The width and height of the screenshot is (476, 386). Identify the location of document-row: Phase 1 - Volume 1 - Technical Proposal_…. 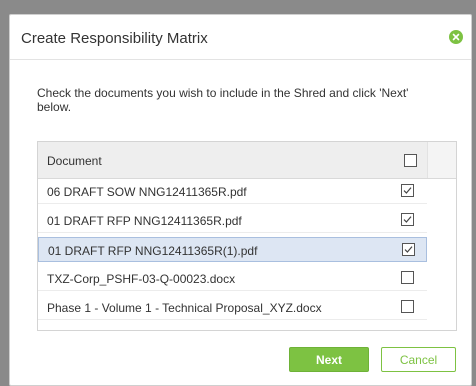
(232, 307).